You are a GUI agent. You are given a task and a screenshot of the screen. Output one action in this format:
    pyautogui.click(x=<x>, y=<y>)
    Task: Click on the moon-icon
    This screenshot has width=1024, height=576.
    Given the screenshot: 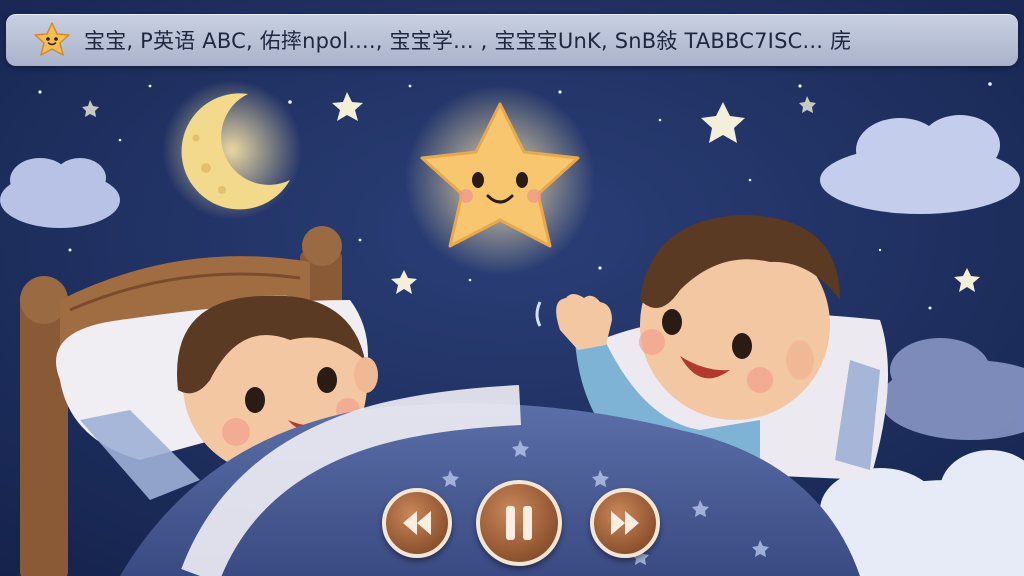 What is the action you would take?
    pyautogui.click(x=232, y=150)
    